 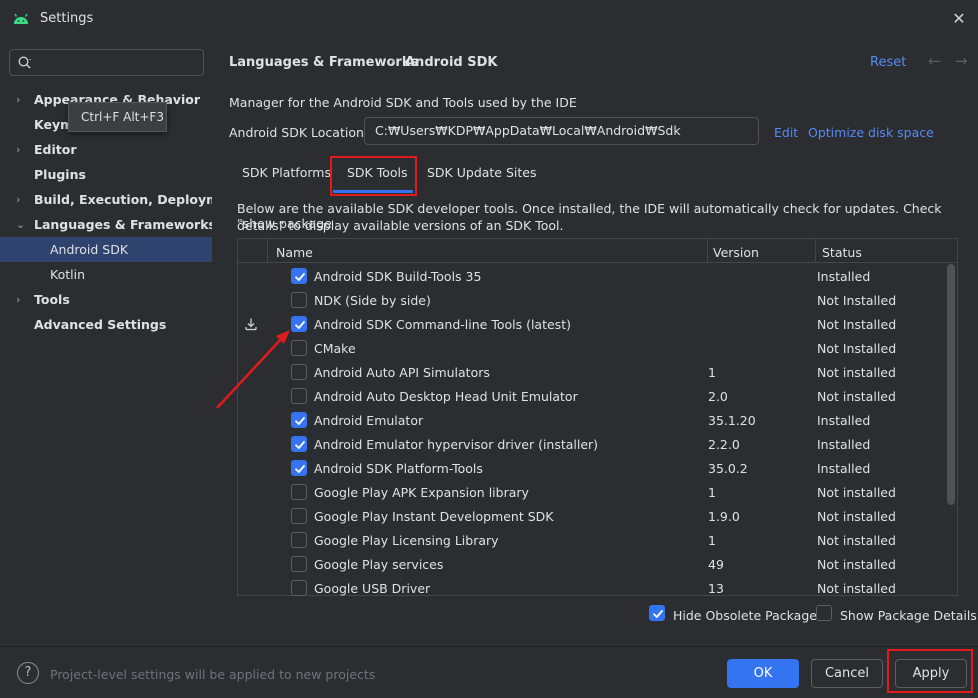 What do you see at coordinates (736, 252) in the screenshot?
I see `column-header-version: Version` at bounding box center [736, 252].